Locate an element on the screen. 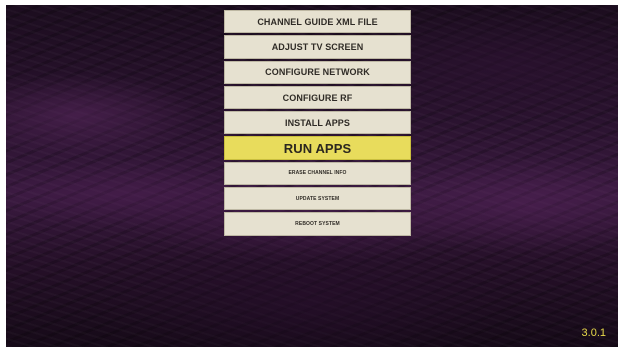 Image resolution: width=624 pixels, height=352 pixels. menu-item-reboot-system: REBOOT SYSTEM is located at coordinates (317, 224).